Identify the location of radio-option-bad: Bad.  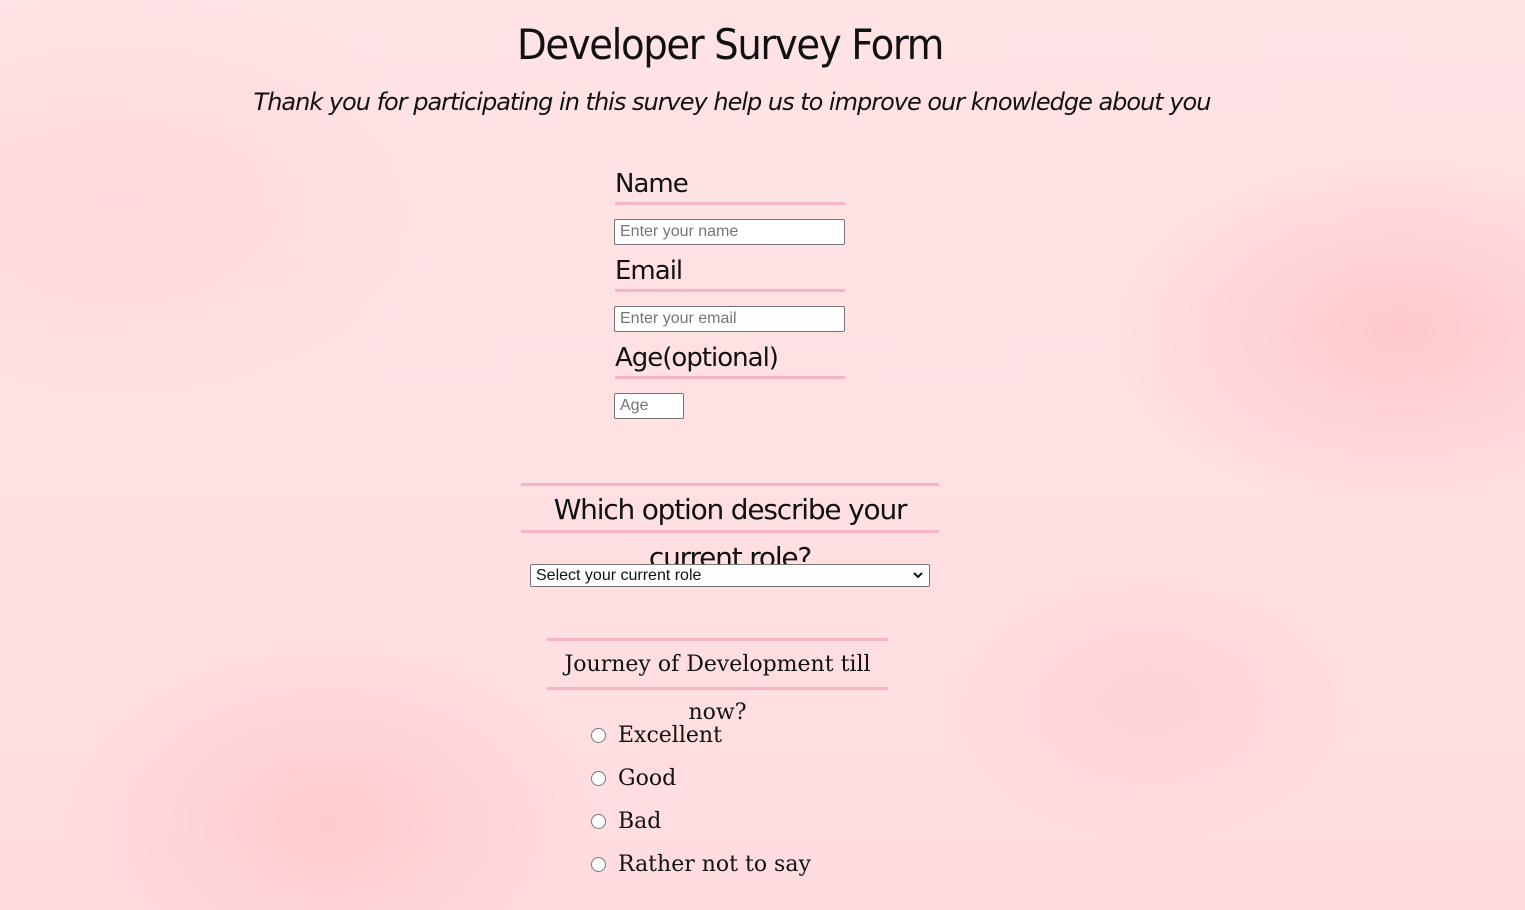
(625, 821).